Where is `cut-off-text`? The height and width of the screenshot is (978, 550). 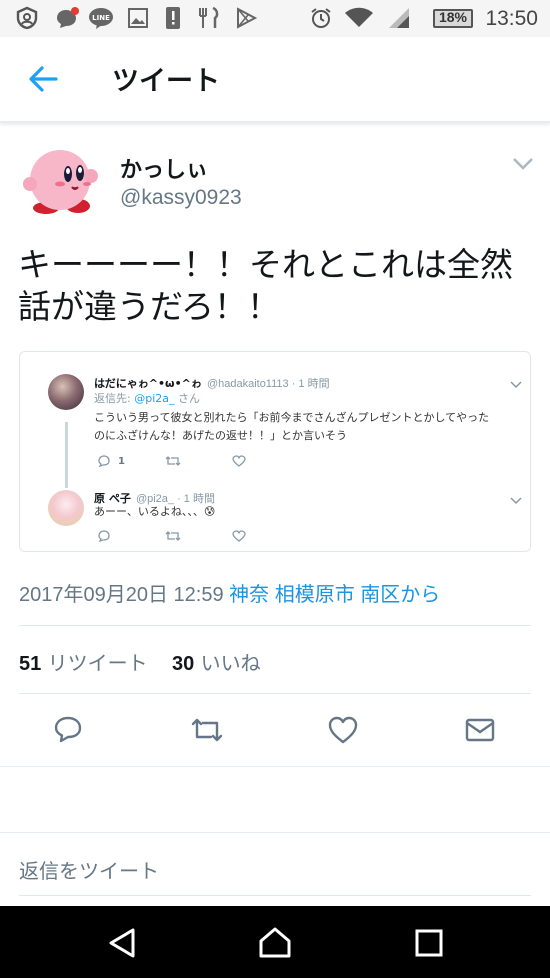 cut-off-text is located at coordinates (172, 353).